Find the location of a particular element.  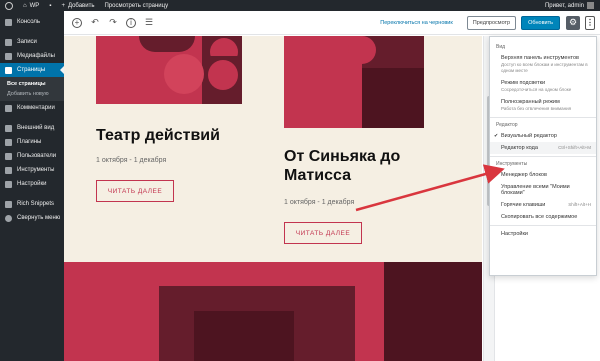

group-label: Вид is located at coordinates (501, 47).